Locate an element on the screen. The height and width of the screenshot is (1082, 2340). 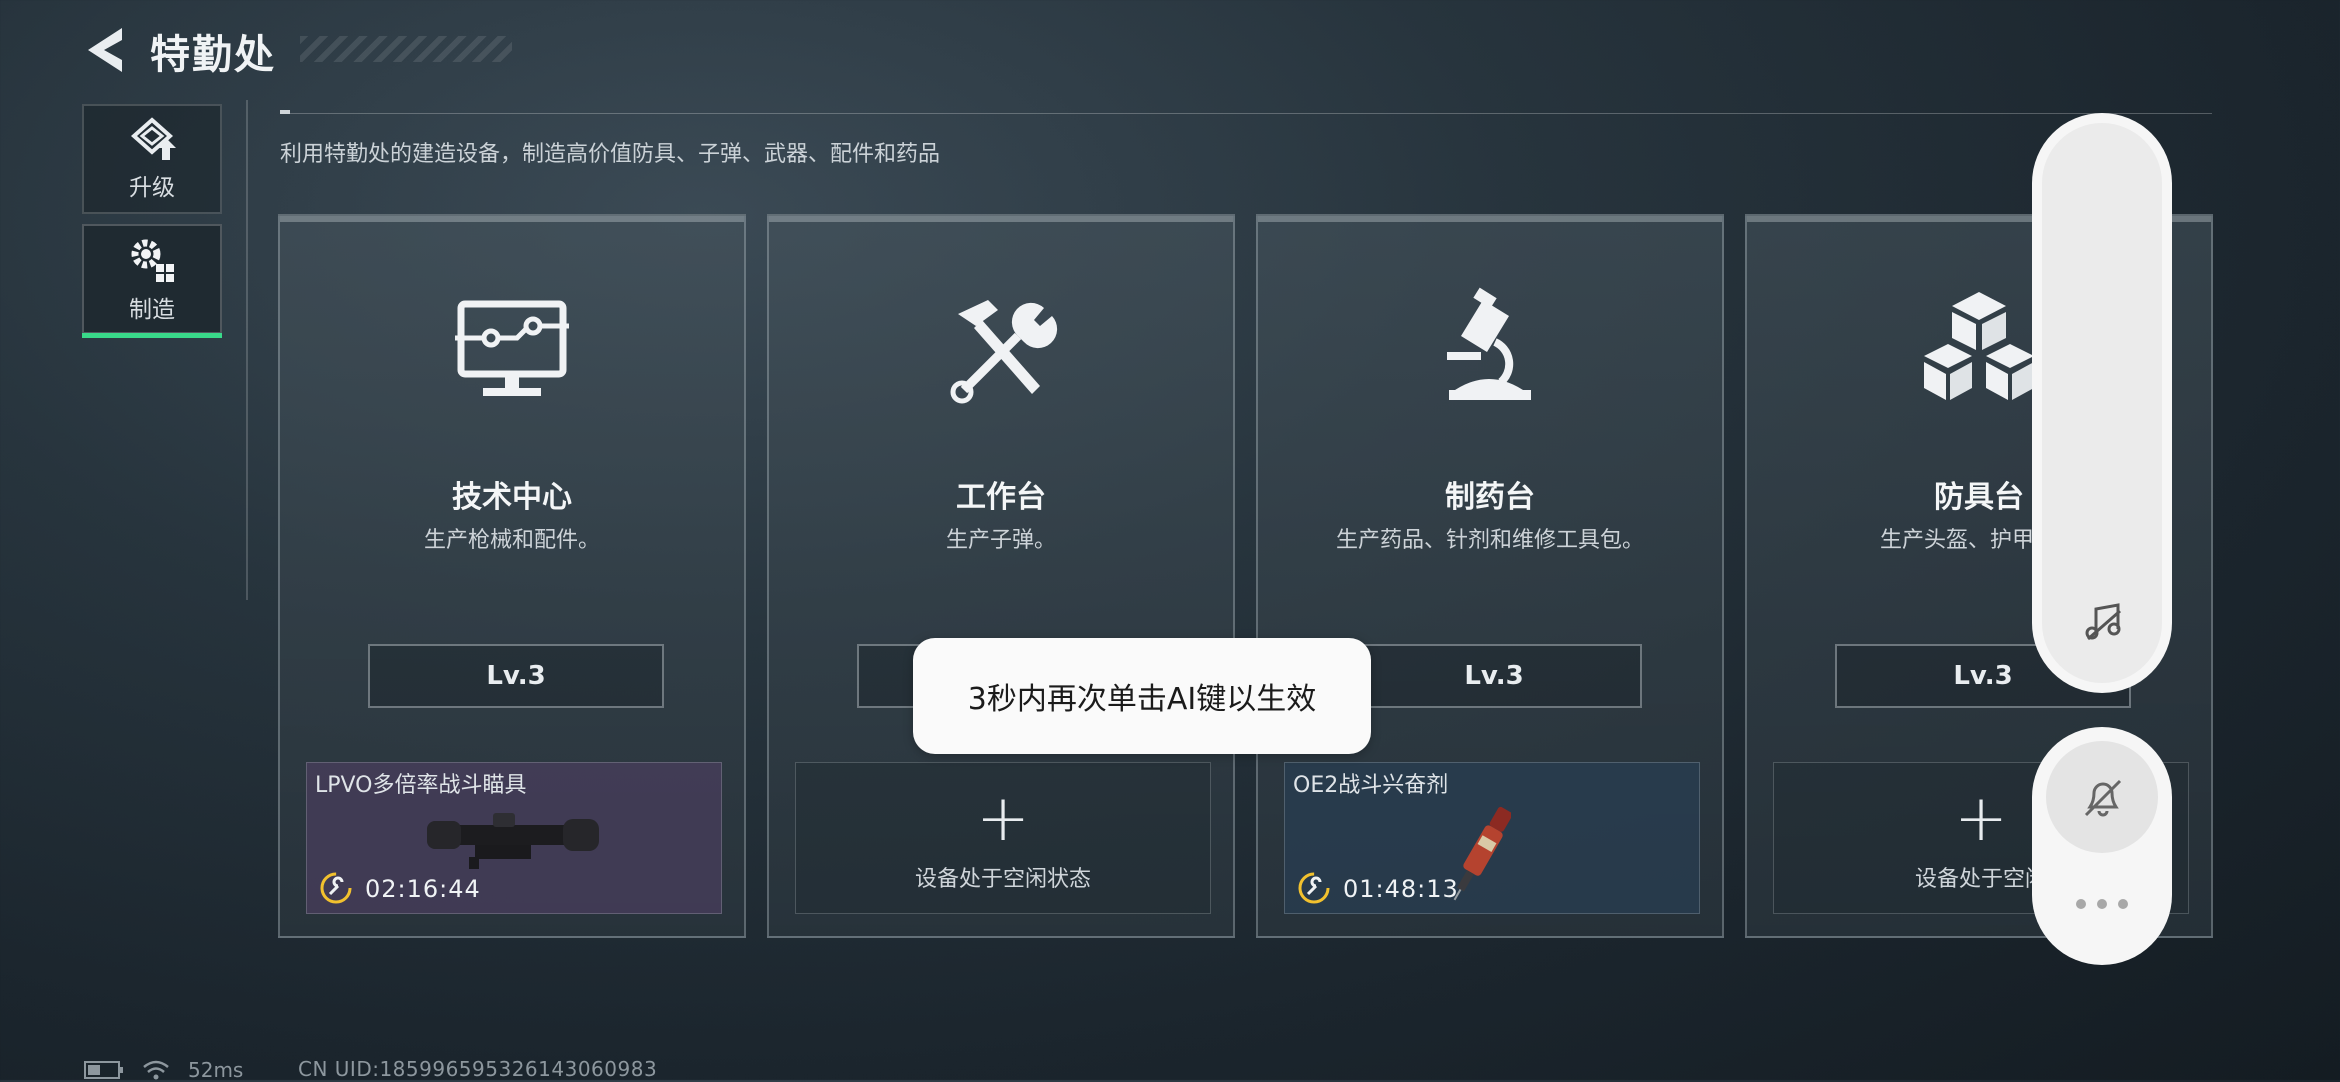
microscope-icon is located at coordinates (1489, 343).